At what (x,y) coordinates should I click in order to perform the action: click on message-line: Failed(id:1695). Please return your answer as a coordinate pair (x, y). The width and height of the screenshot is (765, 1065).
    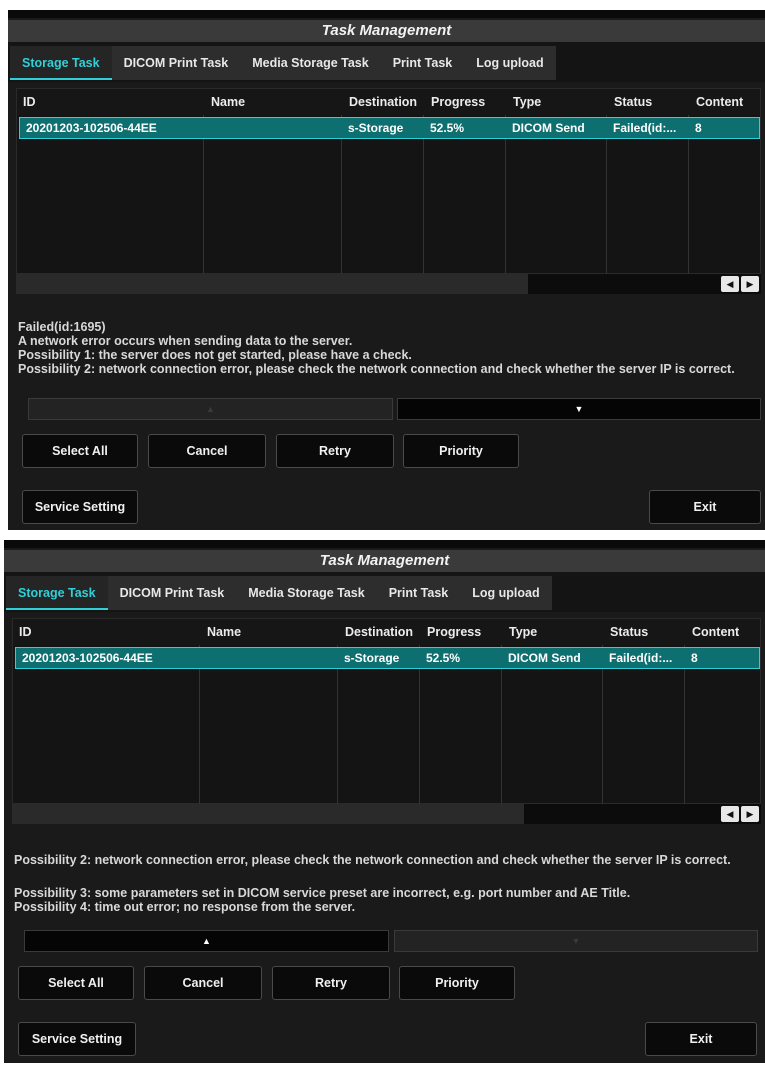
    Looking at the image, I should click on (62, 327).